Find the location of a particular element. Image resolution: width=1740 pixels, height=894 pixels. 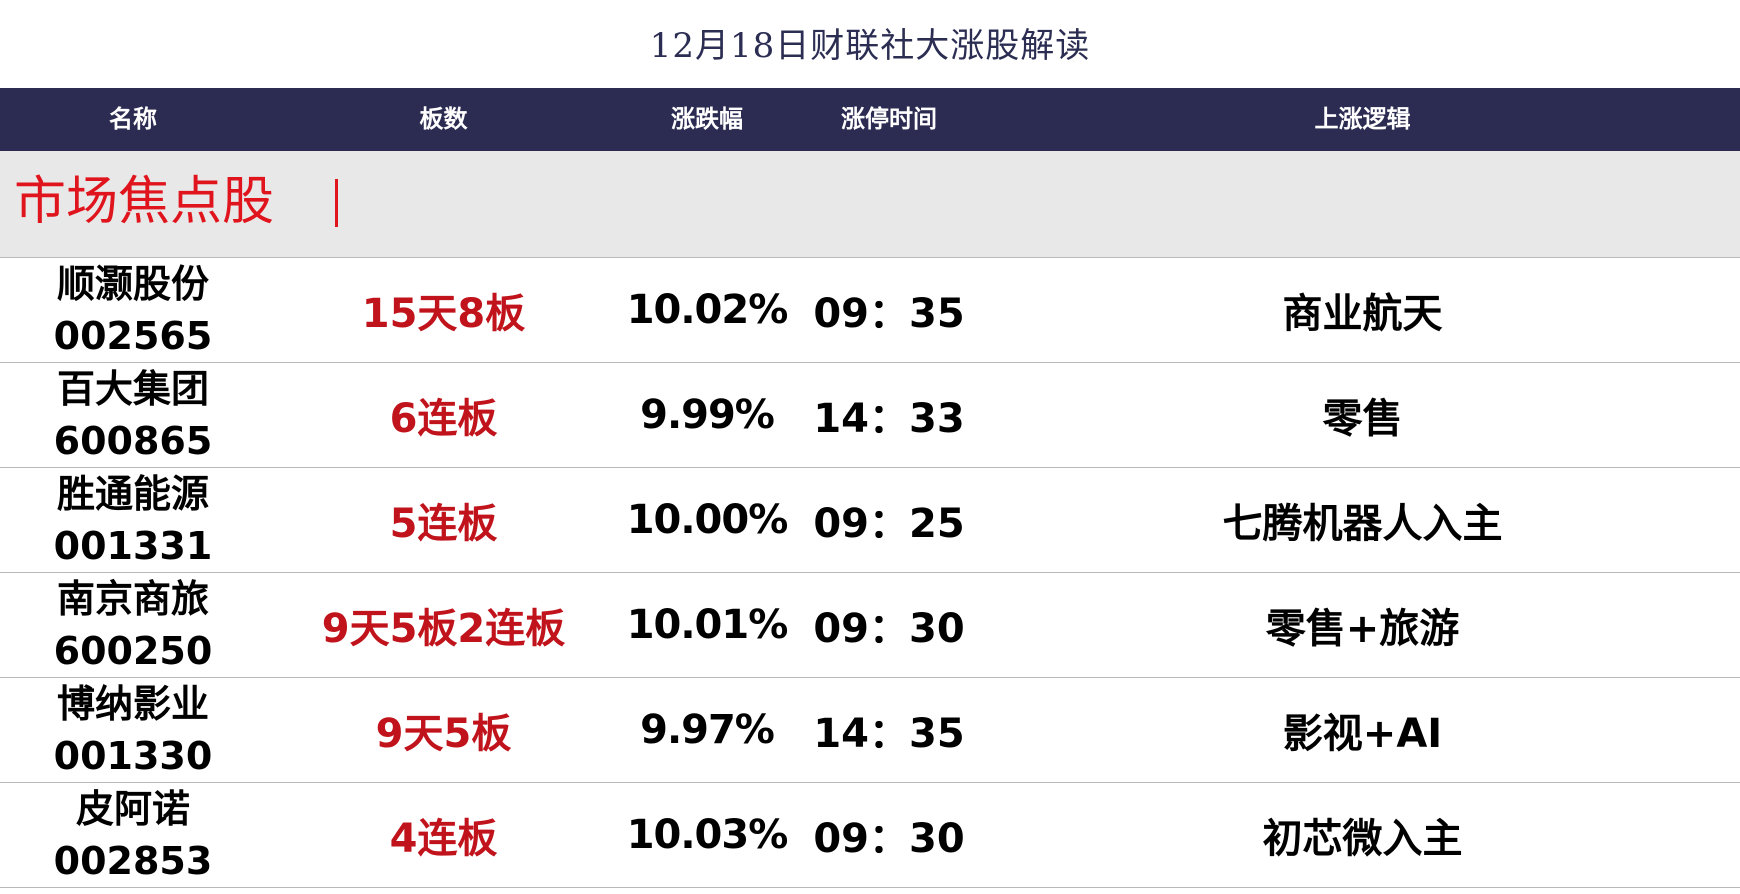

stock-code: 600250 is located at coordinates (133, 651).